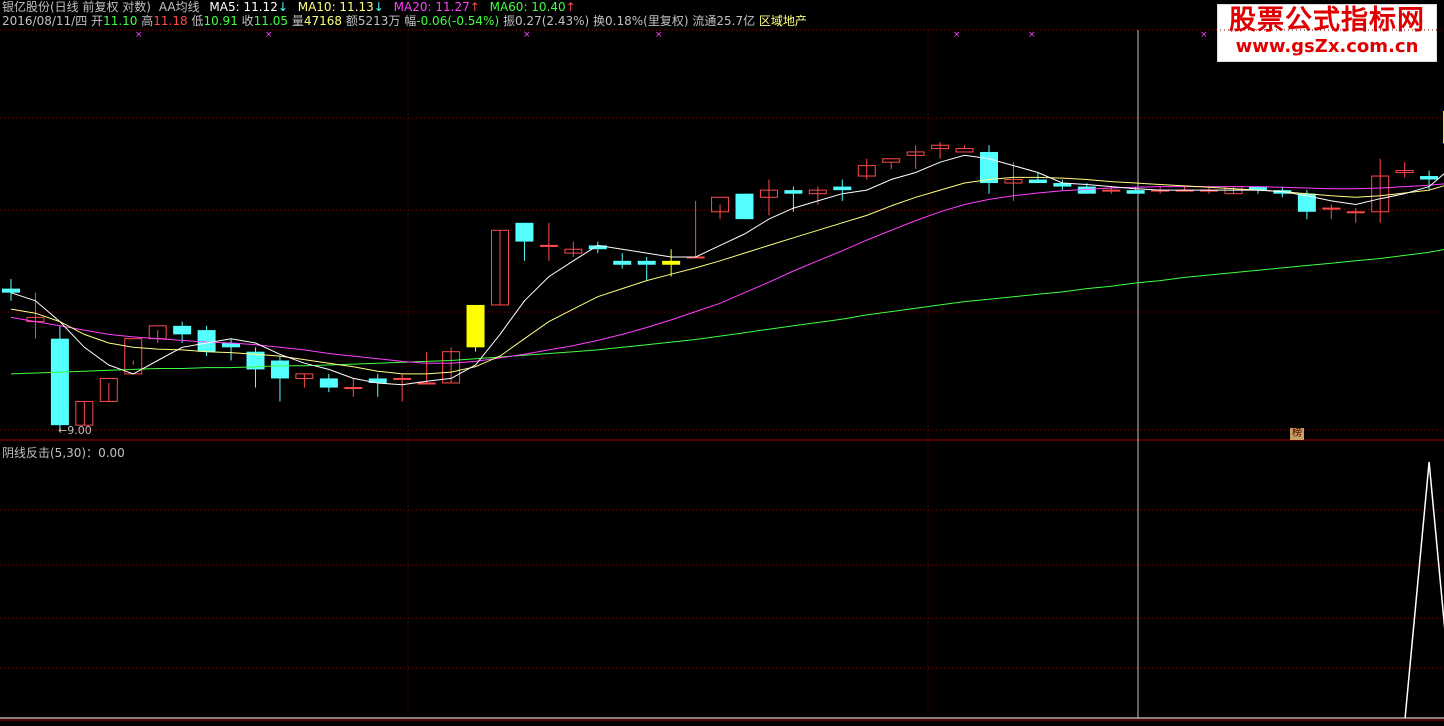 Image resolution: width=1444 pixels, height=726 pixels. I want to click on low-price-marker: ←9.00, so click(75, 430).